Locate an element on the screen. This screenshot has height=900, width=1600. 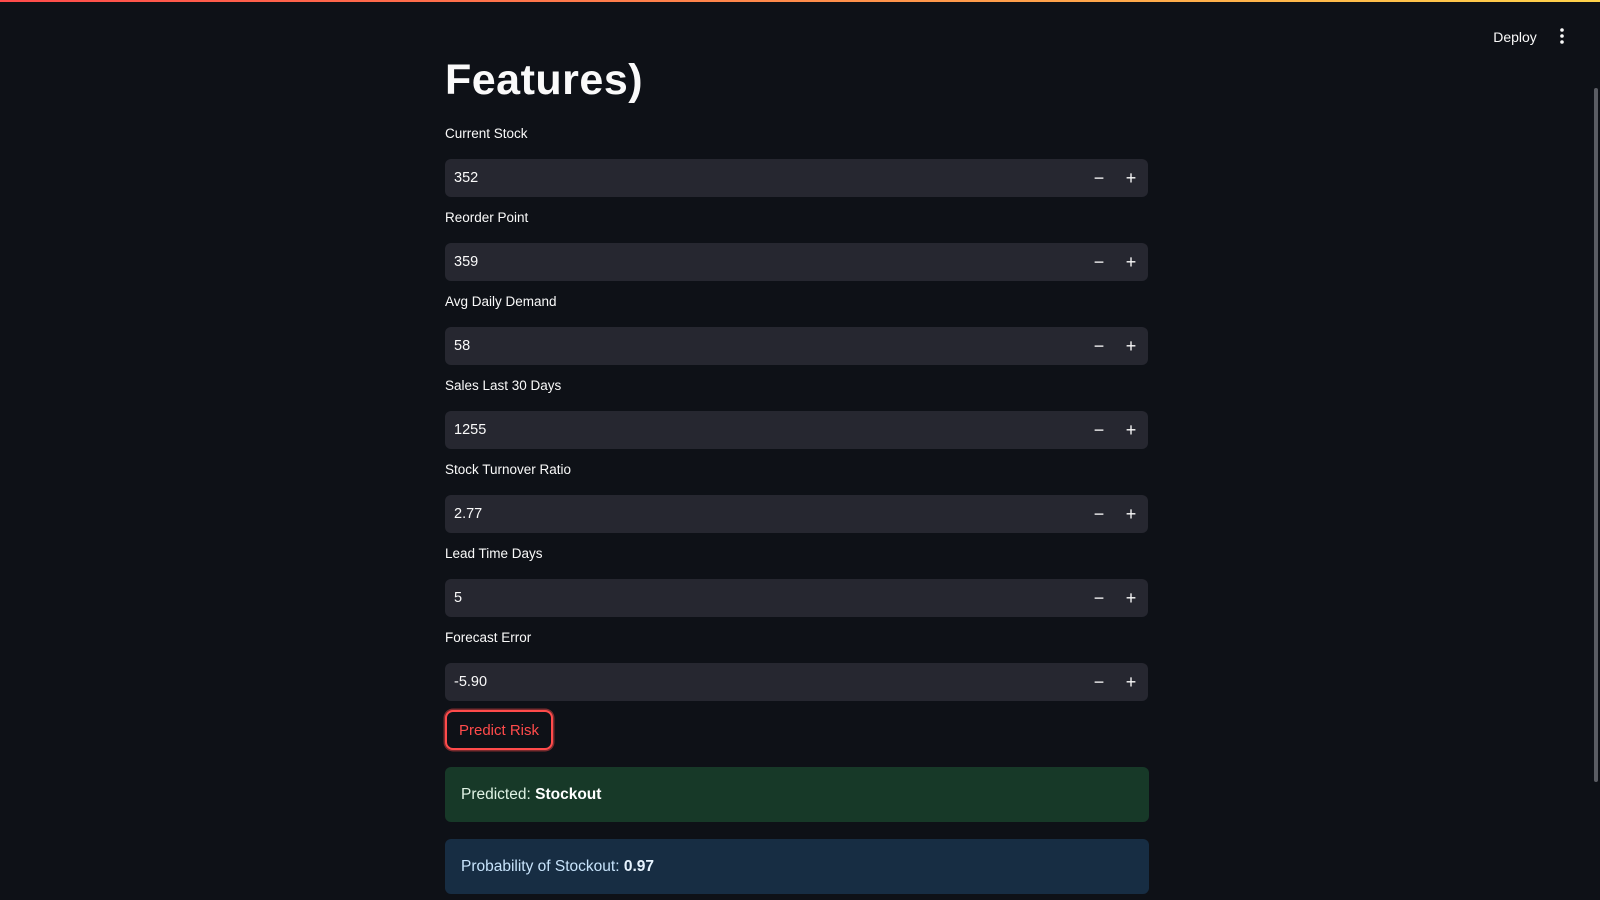
field-reorder-point: Reorder Point − + is located at coordinates (796, 245).